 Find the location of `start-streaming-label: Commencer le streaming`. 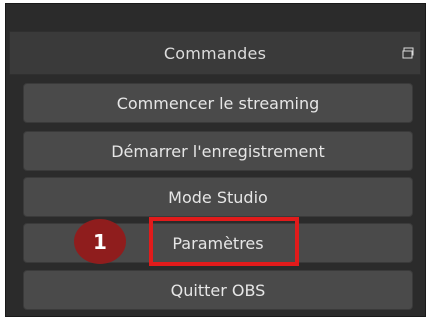

start-streaming-label: Commencer le streaming is located at coordinates (218, 103).